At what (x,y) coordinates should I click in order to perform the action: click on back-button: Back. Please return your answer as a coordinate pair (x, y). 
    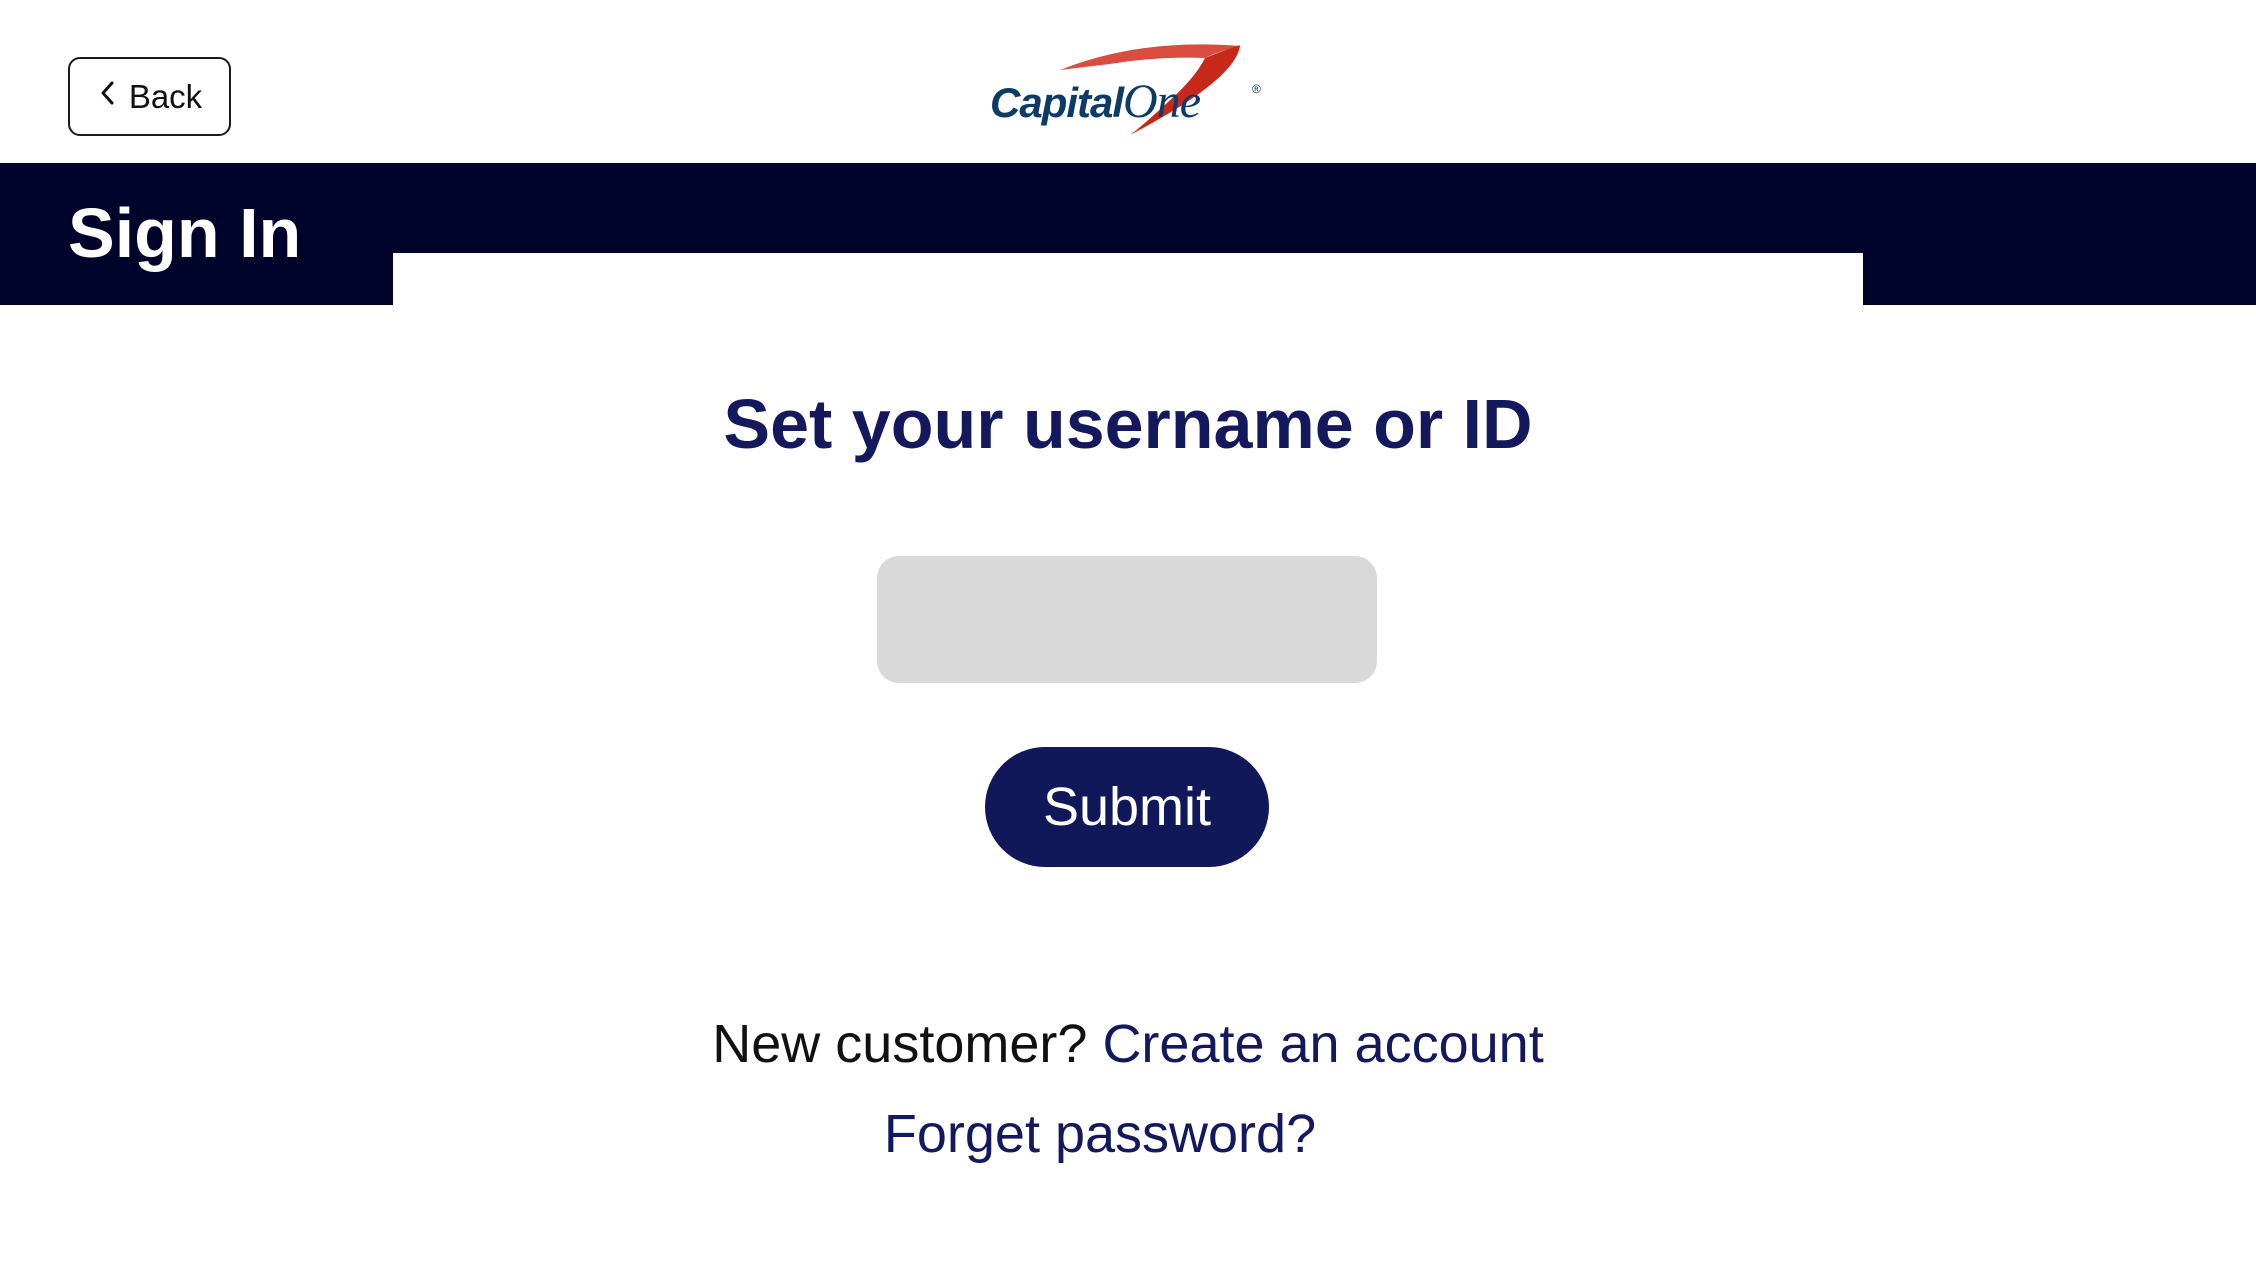
    Looking at the image, I should click on (149, 96).